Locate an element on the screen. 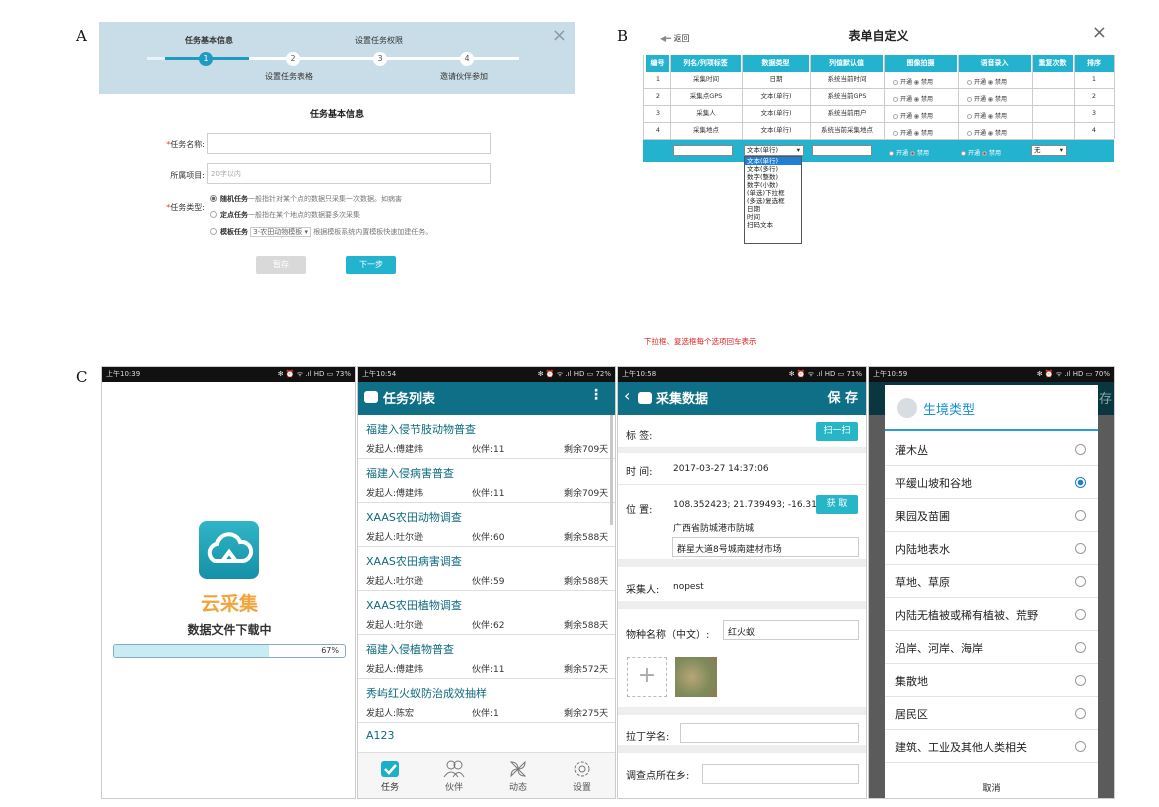 This screenshot has width=1159, height=807. task-name-input is located at coordinates (349, 143).